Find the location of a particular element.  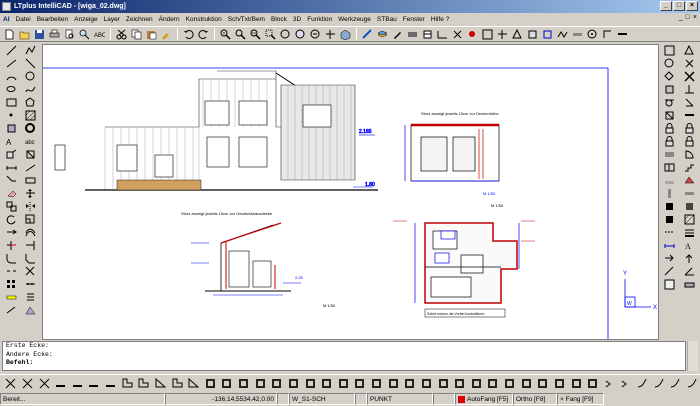

status-fang: × Fang [F9] is located at coordinates (580, 399).